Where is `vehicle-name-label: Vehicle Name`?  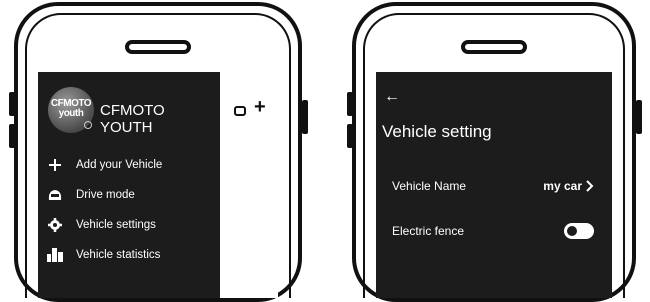
vehicle-name-label: Vehicle Name is located at coordinates (429, 186).